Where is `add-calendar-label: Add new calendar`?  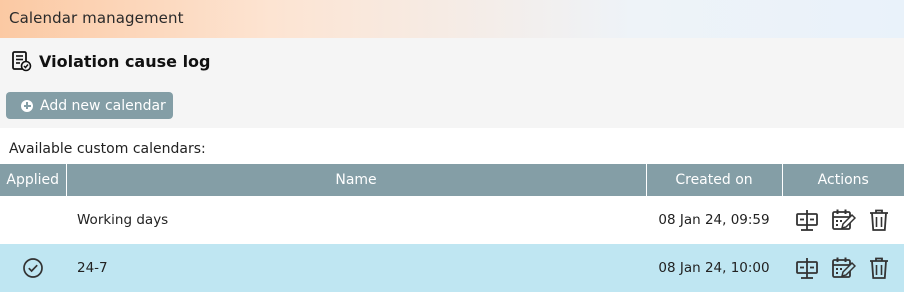
add-calendar-label: Add new calendar is located at coordinates (103, 105).